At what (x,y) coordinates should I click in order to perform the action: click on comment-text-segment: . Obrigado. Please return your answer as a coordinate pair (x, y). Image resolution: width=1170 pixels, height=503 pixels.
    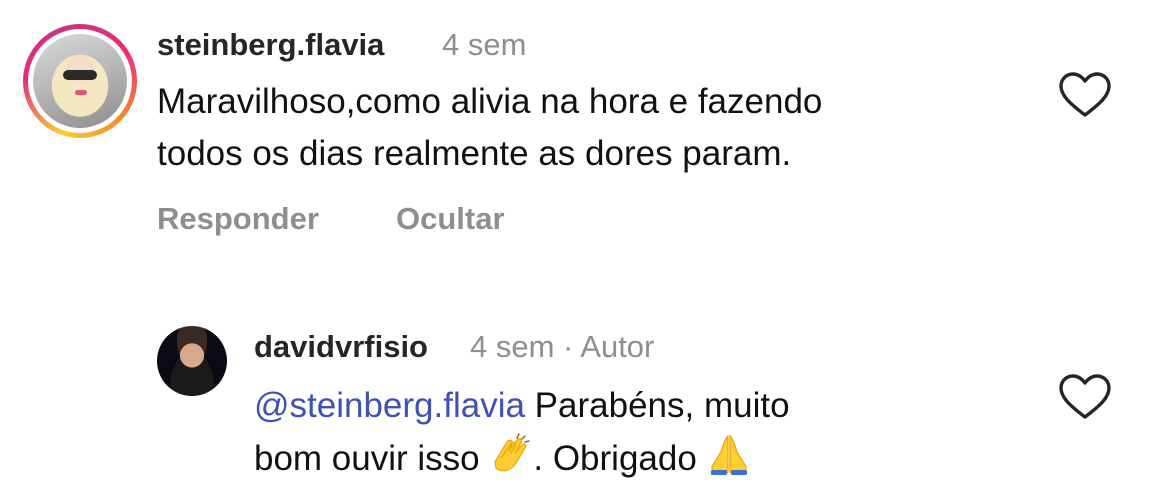
    Looking at the image, I should click on (620, 458).